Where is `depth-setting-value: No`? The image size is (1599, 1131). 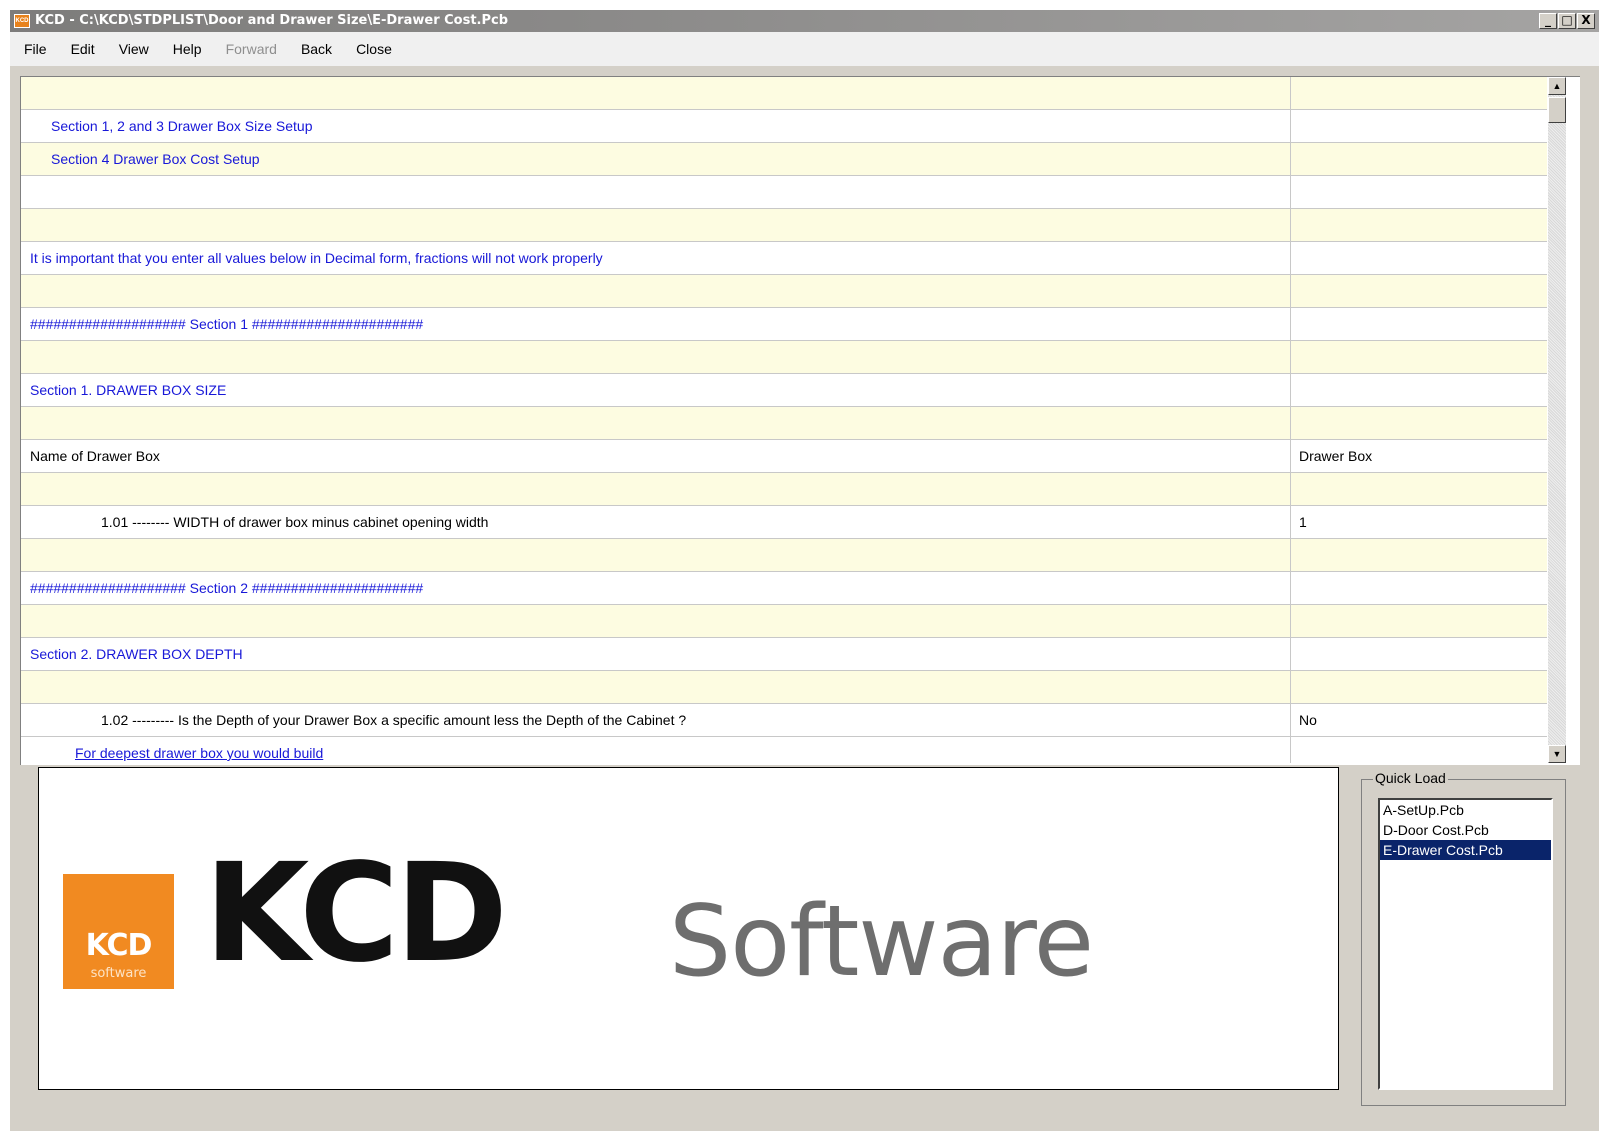
depth-setting-value: No is located at coordinates (1419, 720).